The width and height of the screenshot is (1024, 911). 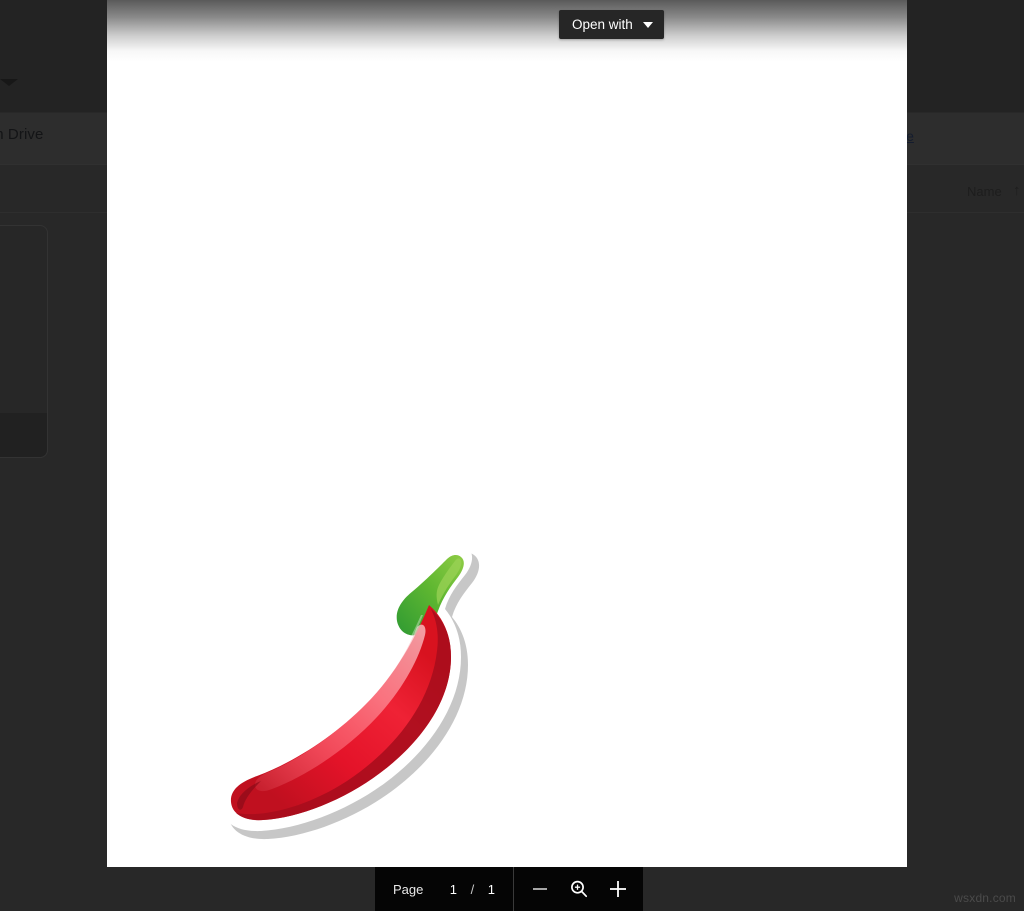 What do you see at coordinates (985, 898) in the screenshot?
I see `watermark: wsxdn.com` at bounding box center [985, 898].